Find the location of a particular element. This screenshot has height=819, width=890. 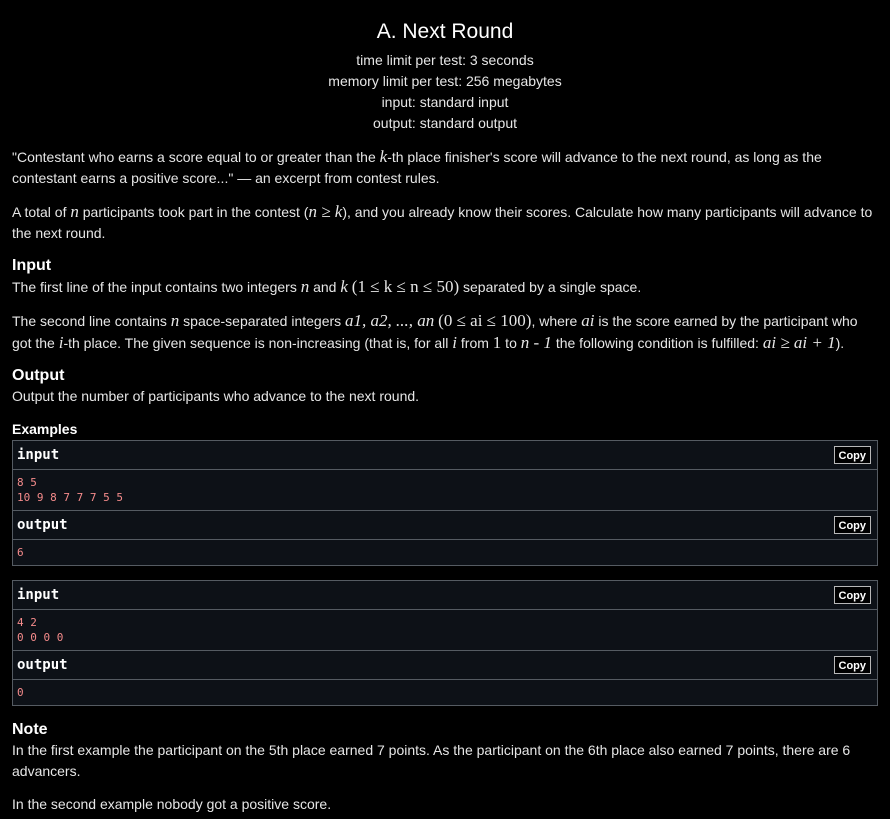

example-1-input: 8 5 10 9 8 7 7 7 5 5 is located at coordinates (445, 490).